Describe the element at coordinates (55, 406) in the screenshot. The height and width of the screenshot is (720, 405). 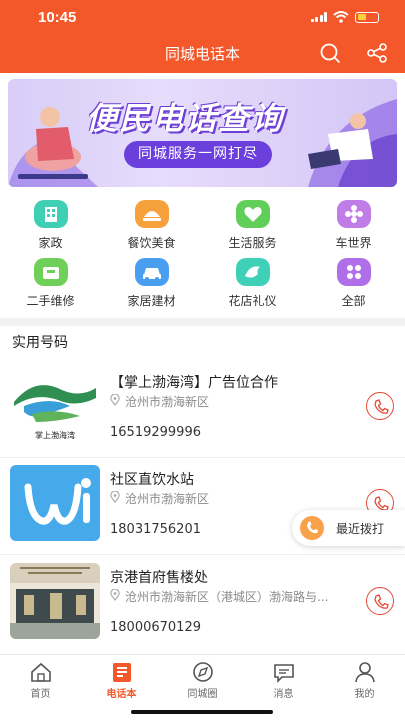
I see `listing-logo: 掌上渤海湾` at that location.